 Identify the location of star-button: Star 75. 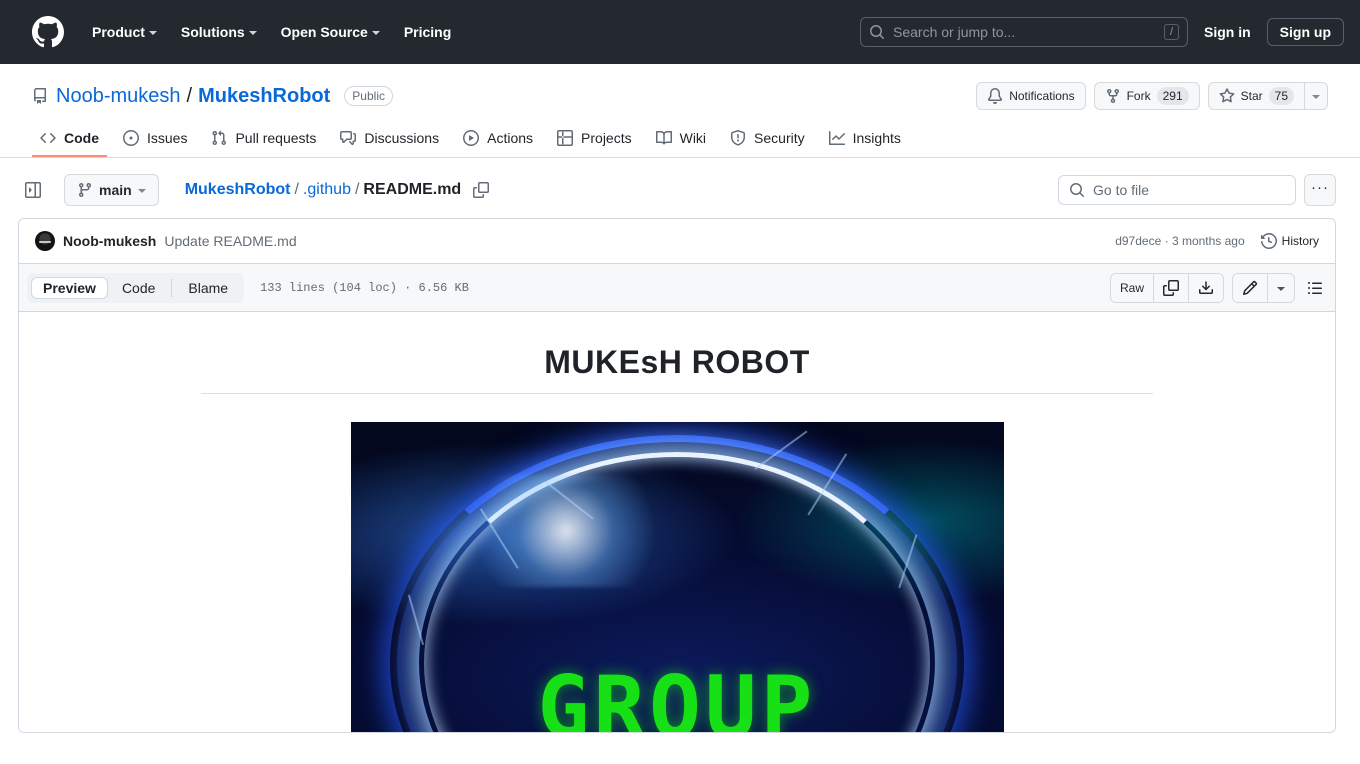
(1256, 96).